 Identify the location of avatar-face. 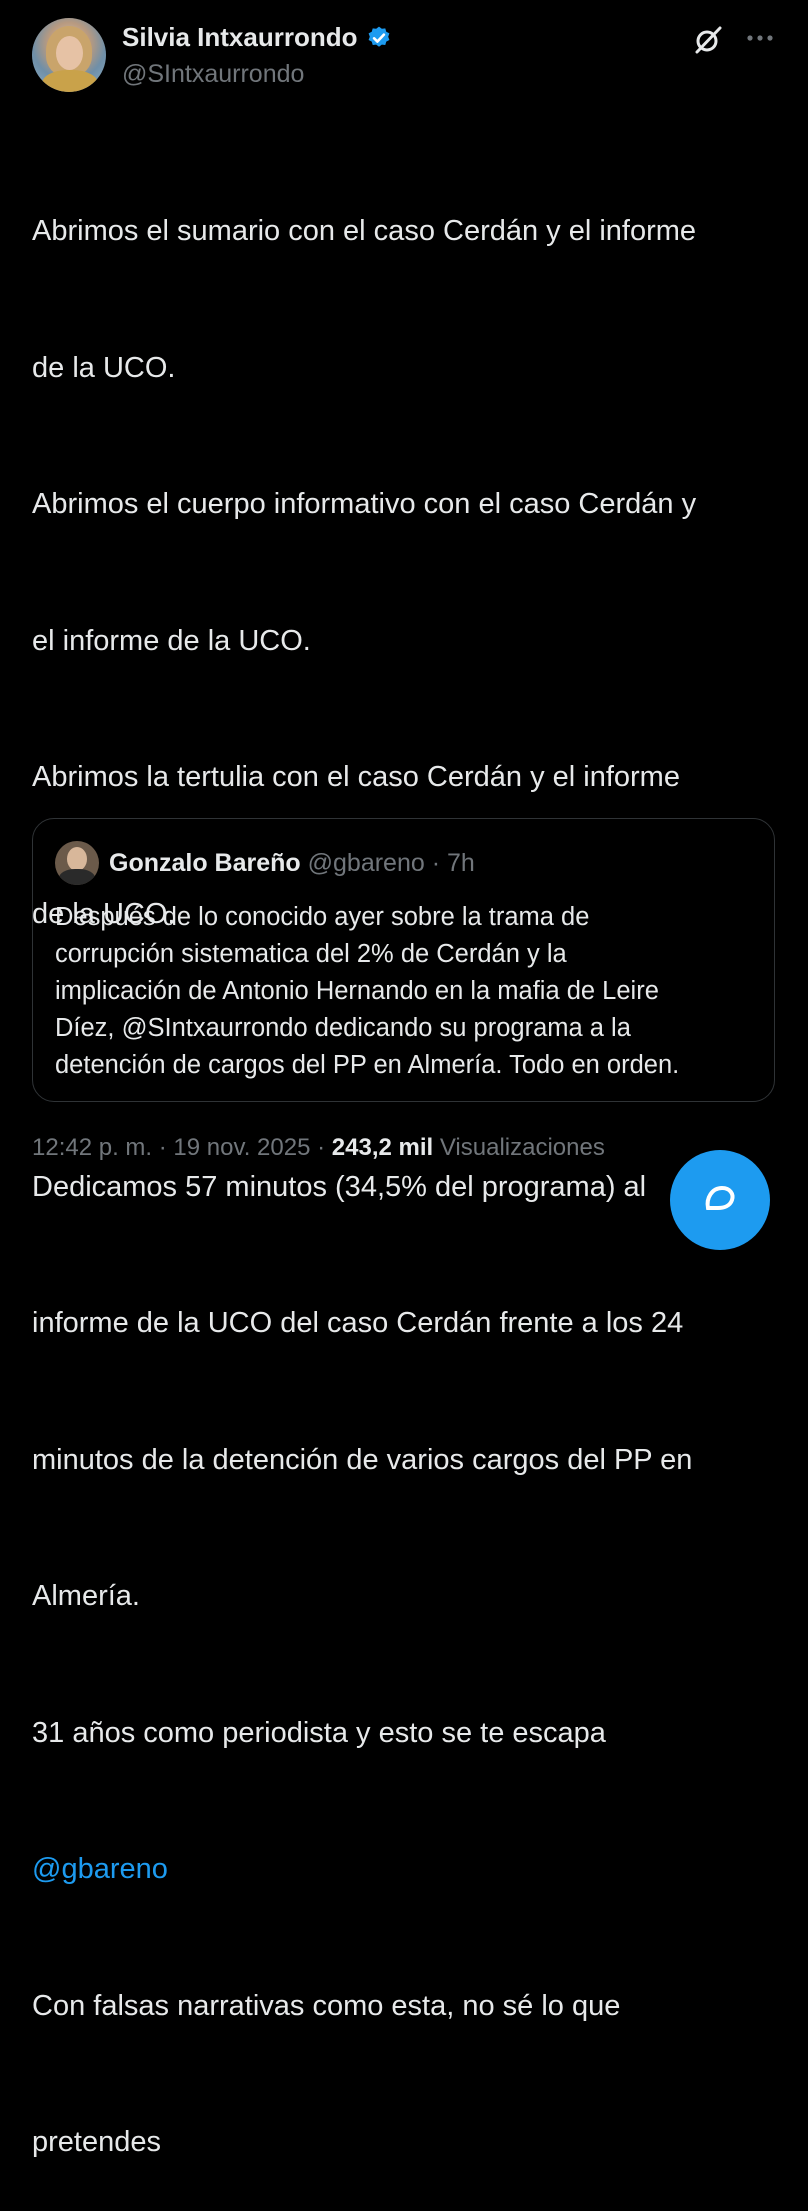
(69, 53).